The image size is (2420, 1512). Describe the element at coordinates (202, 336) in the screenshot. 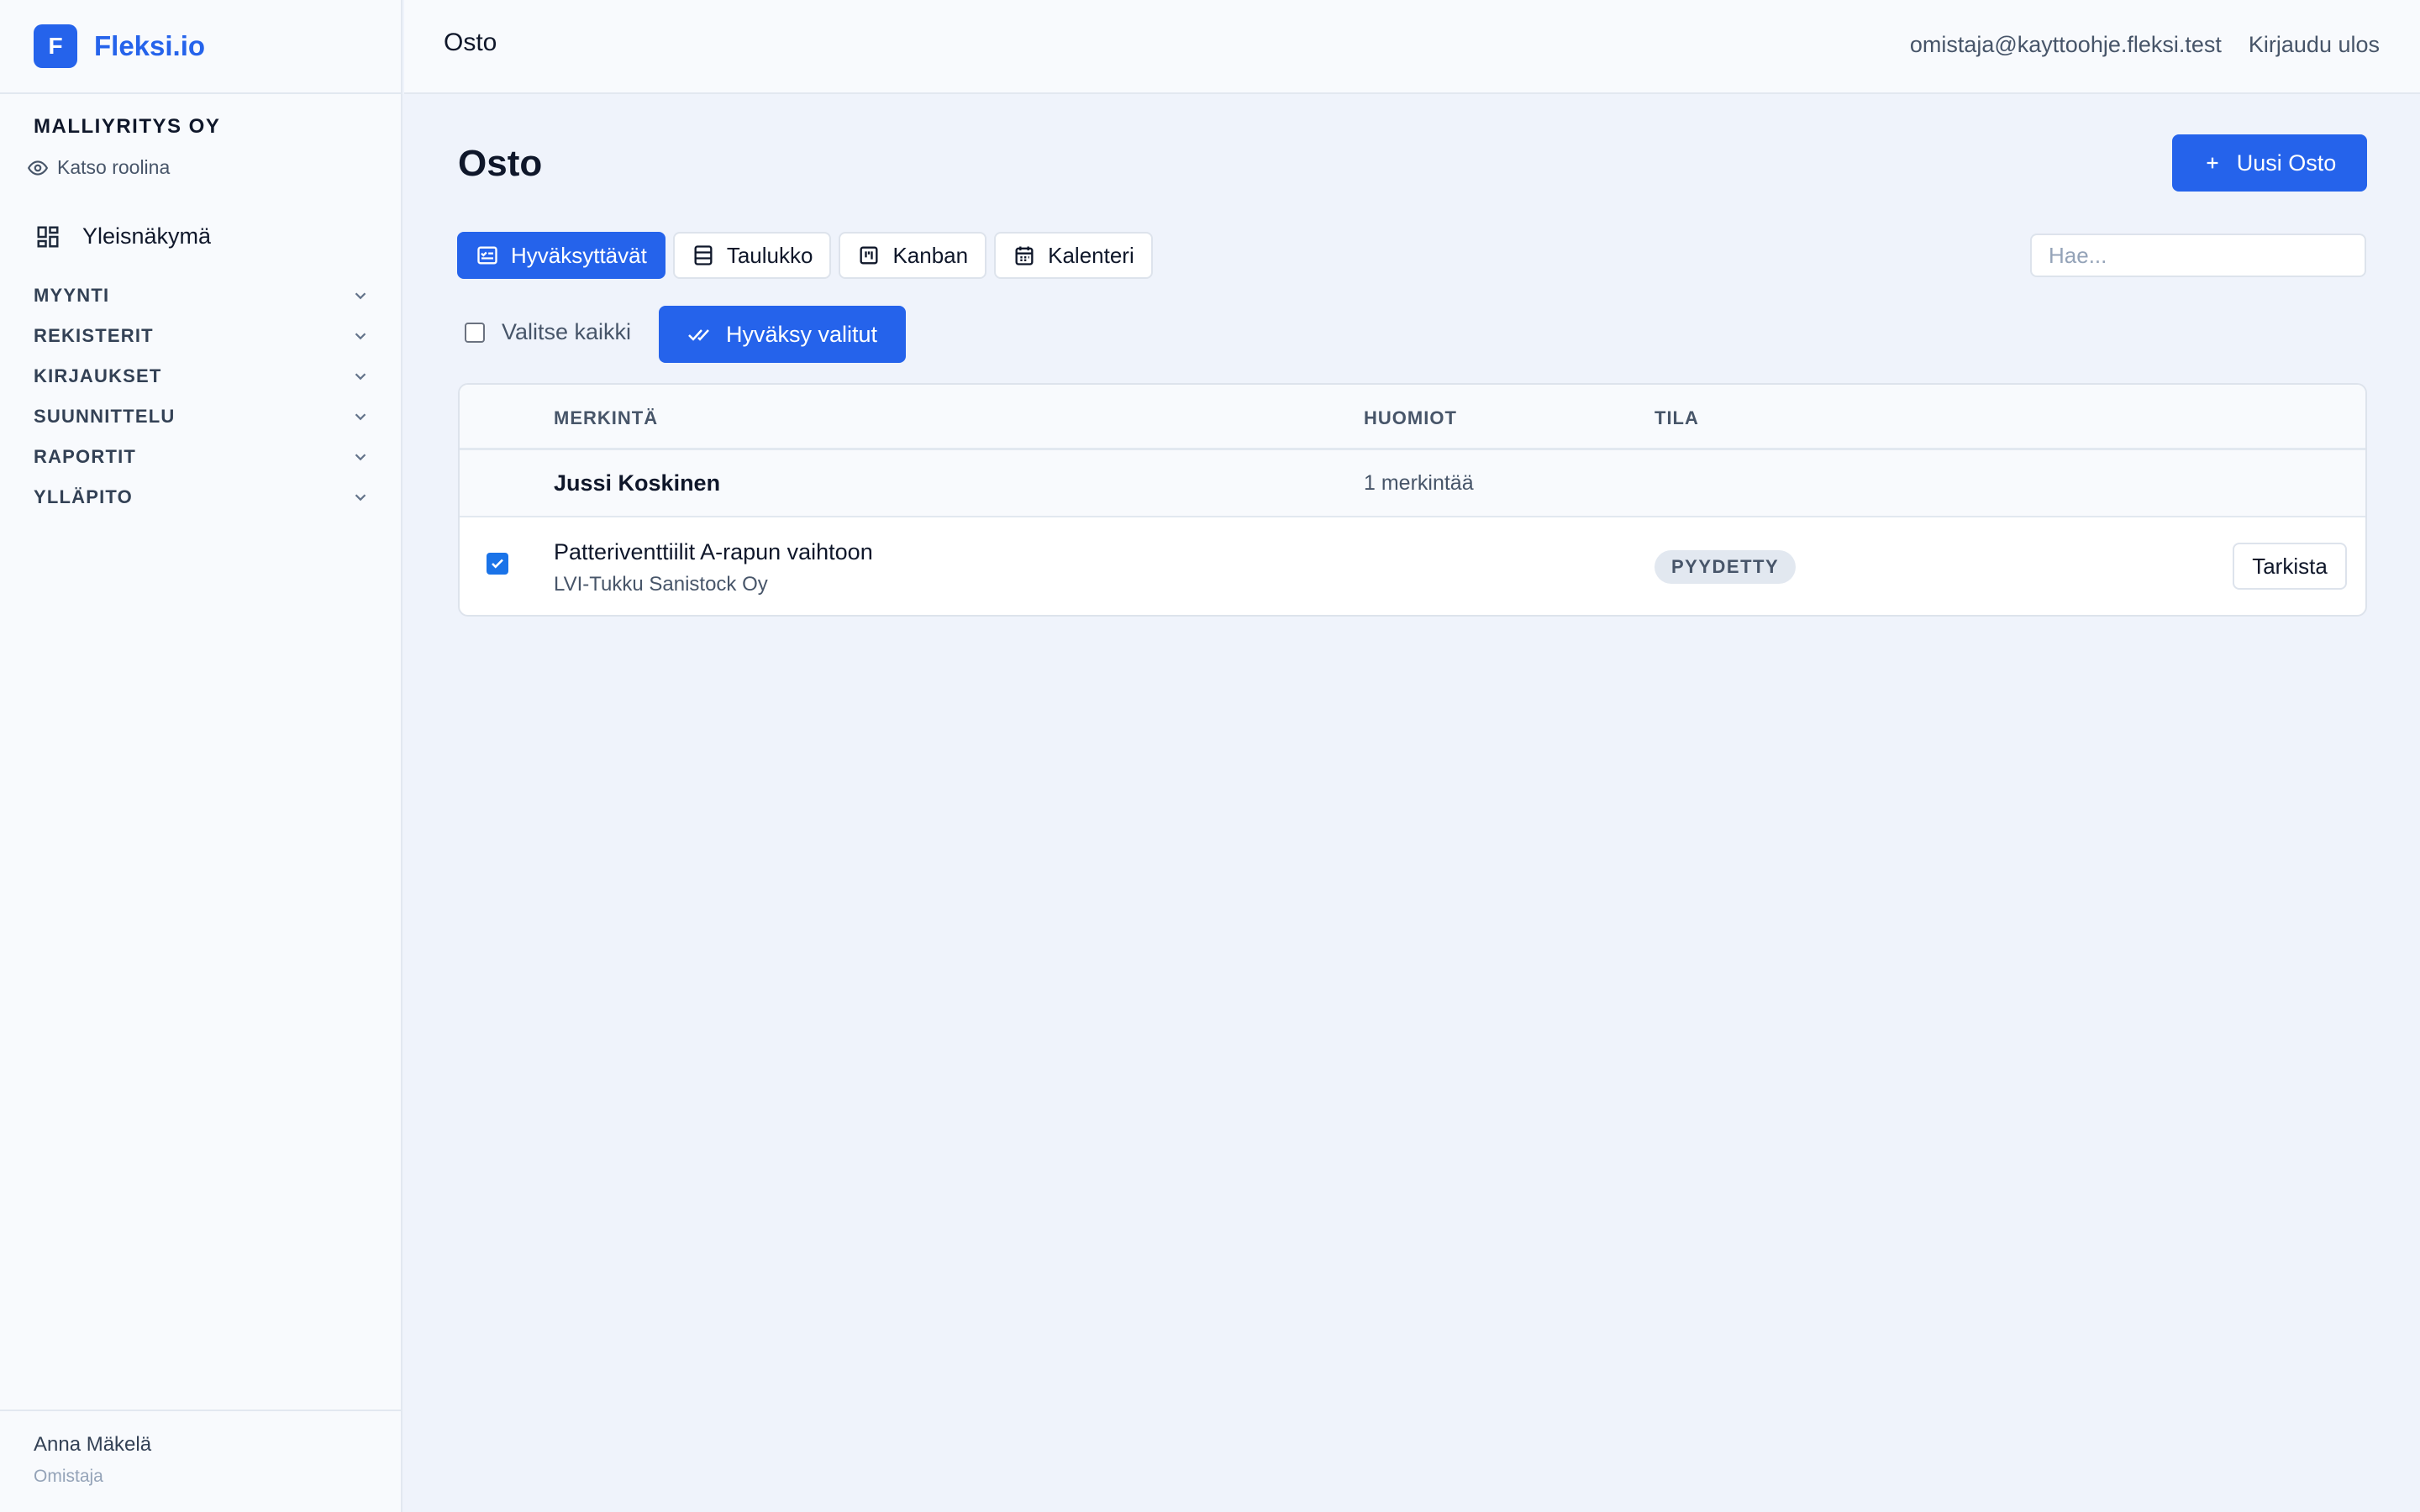

I see `sidebar-section-rekisterit: REKISTERIT` at that location.